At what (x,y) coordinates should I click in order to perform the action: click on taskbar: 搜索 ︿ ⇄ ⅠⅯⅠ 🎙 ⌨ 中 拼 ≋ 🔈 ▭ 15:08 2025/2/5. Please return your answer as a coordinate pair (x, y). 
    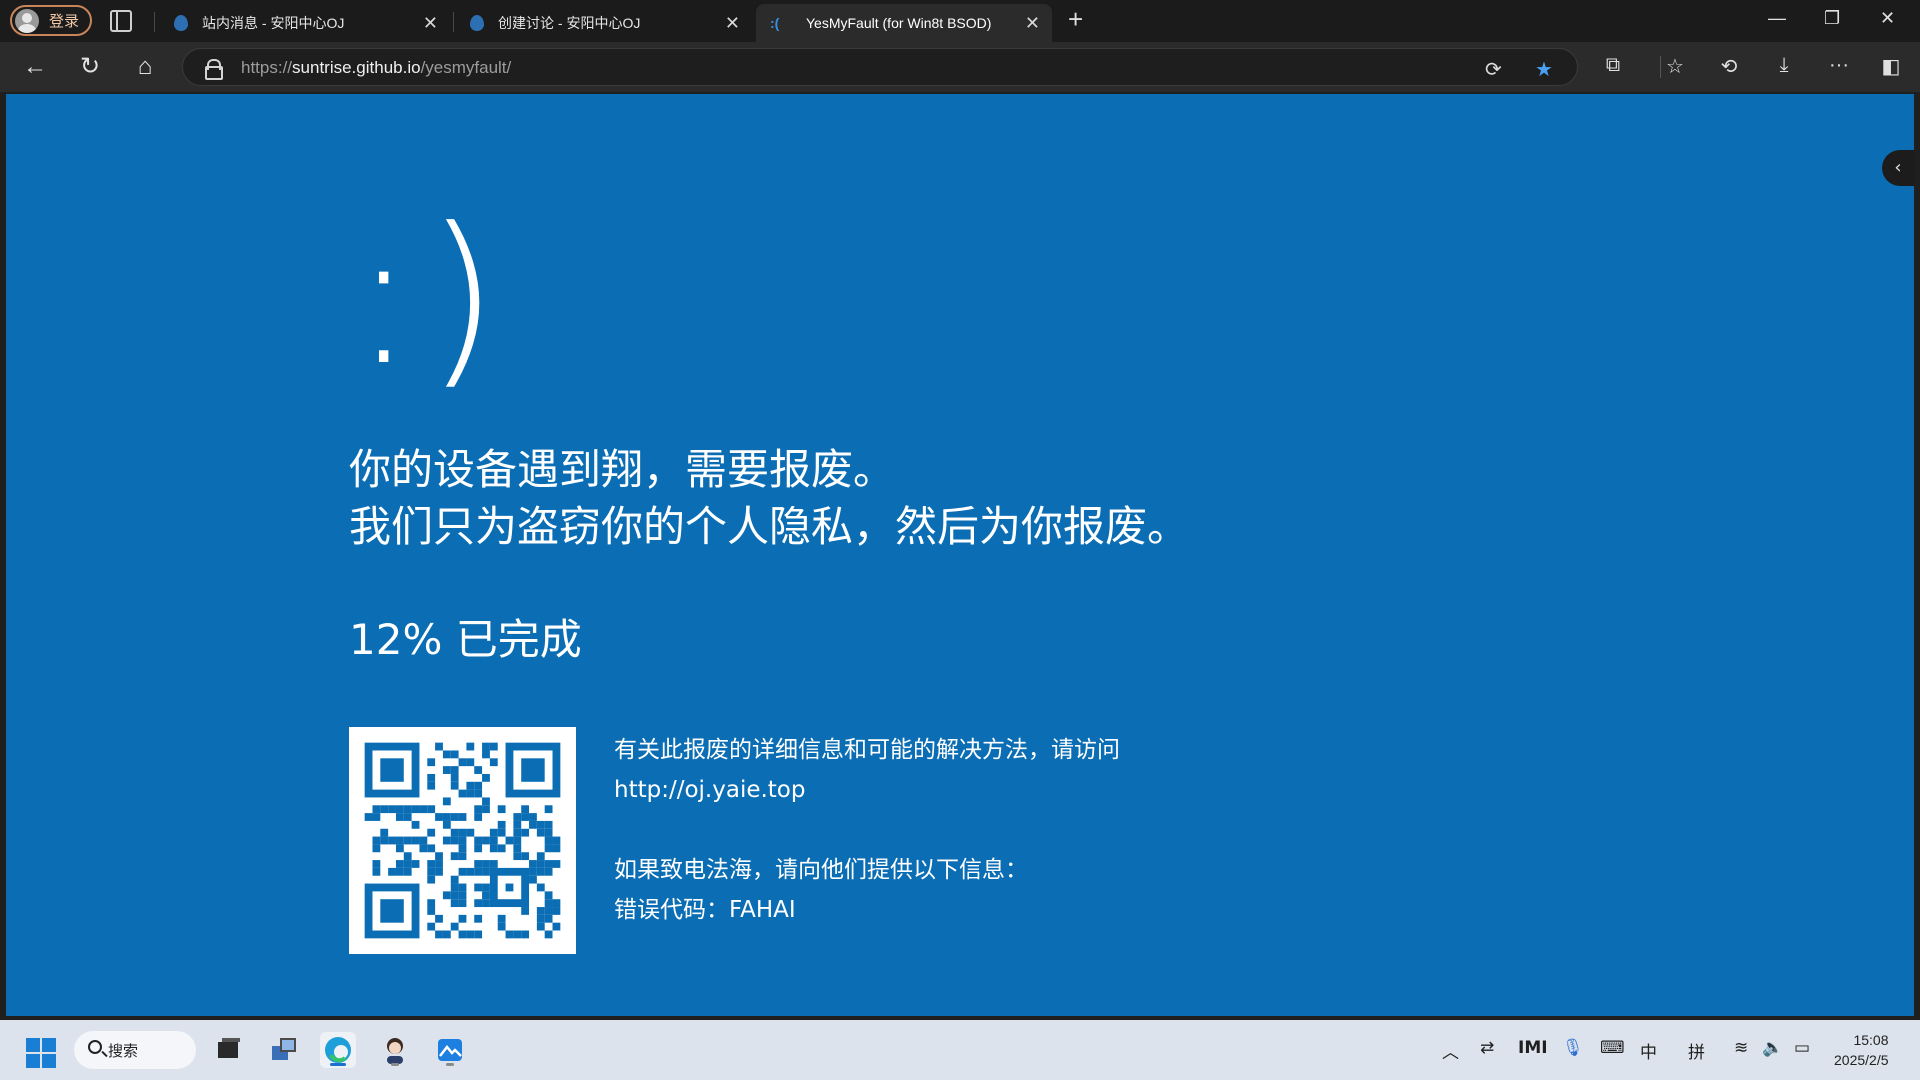
    Looking at the image, I should click on (960, 1050).